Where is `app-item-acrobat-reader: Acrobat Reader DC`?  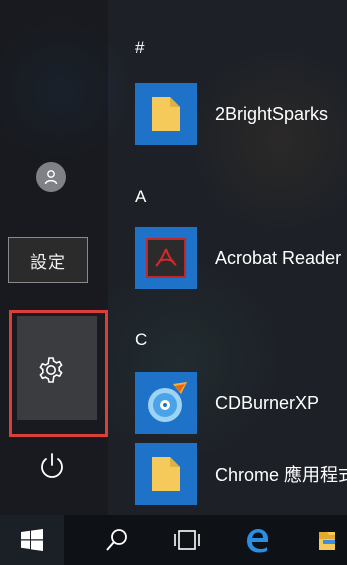 app-item-acrobat-reader: Acrobat Reader DC is located at coordinates (241, 258).